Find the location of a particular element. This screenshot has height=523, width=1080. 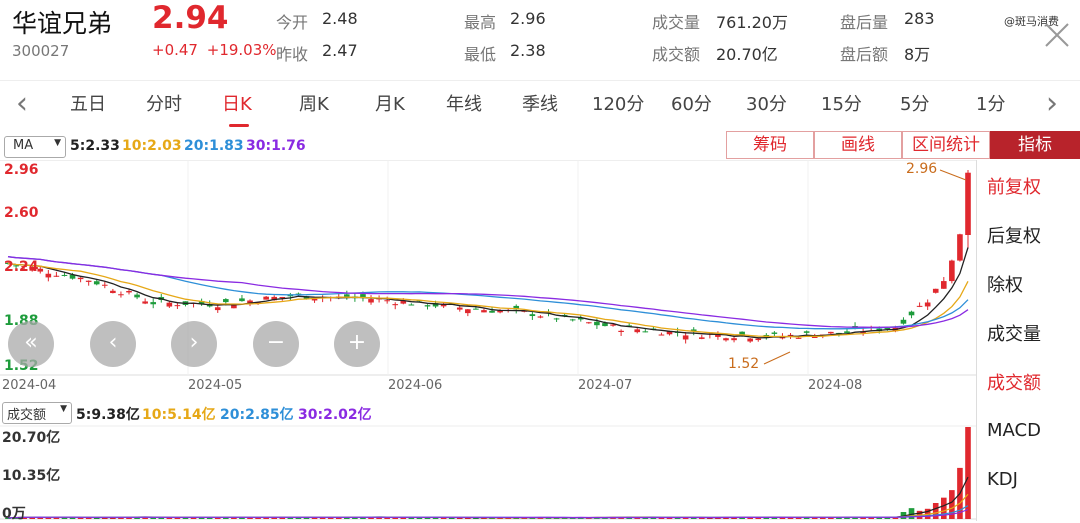

change-abs: +0.47 is located at coordinates (175, 50).